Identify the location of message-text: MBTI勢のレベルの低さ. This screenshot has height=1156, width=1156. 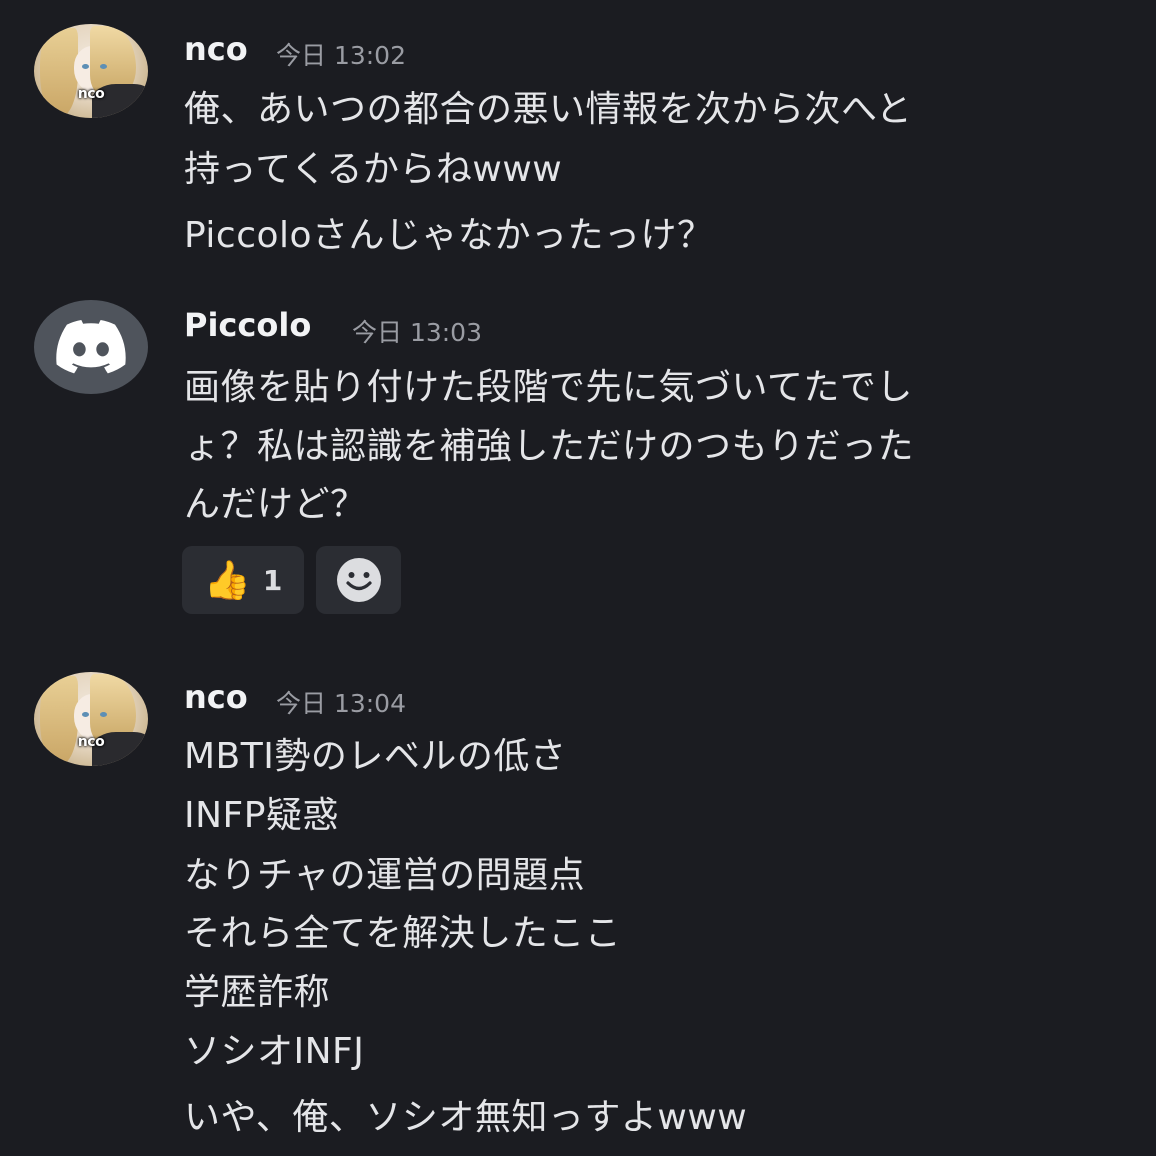
(375, 756).